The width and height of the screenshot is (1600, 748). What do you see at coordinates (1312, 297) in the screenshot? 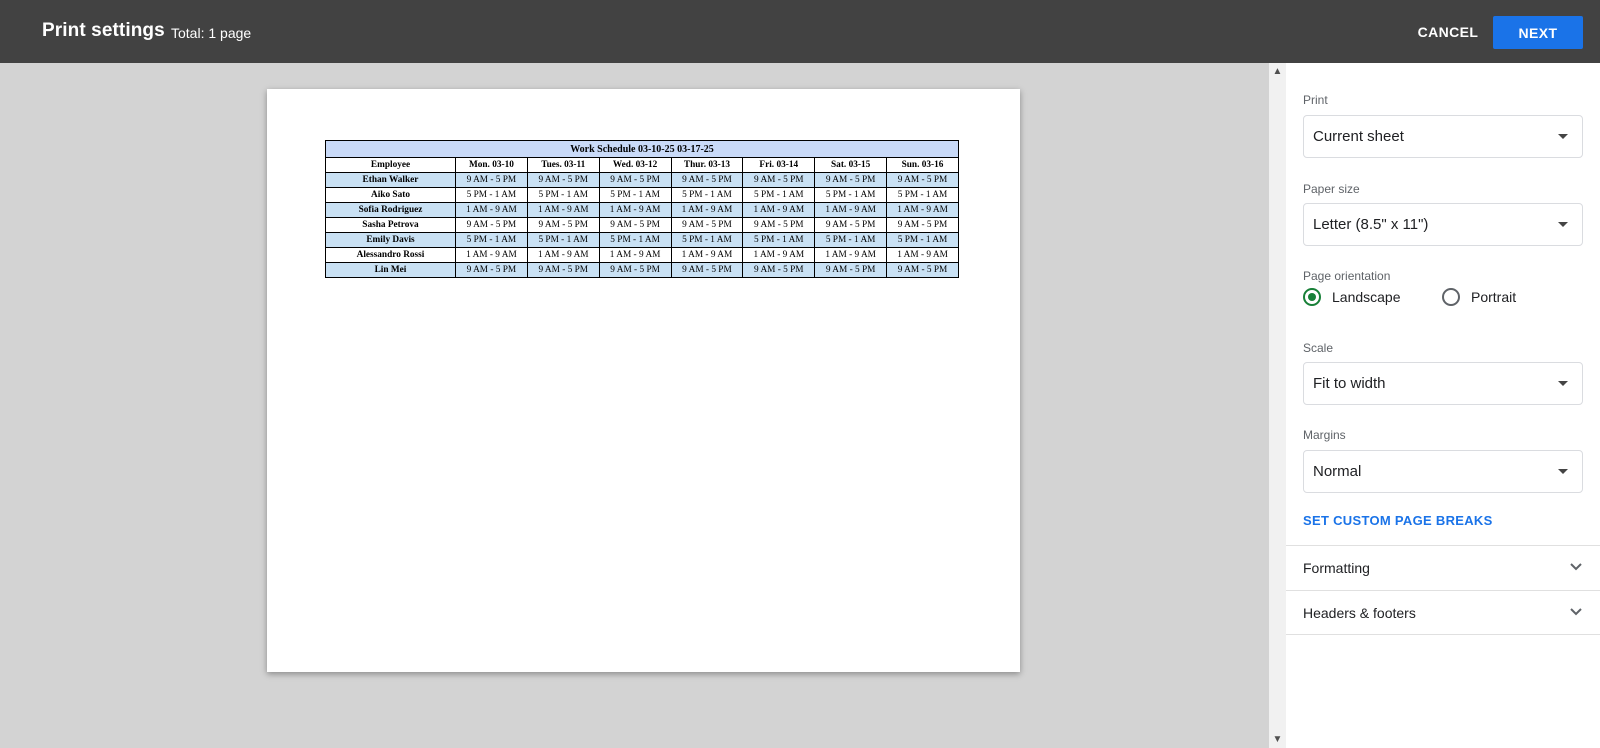
I see `radio-checked-icon` at bounding box center [1312, 297].